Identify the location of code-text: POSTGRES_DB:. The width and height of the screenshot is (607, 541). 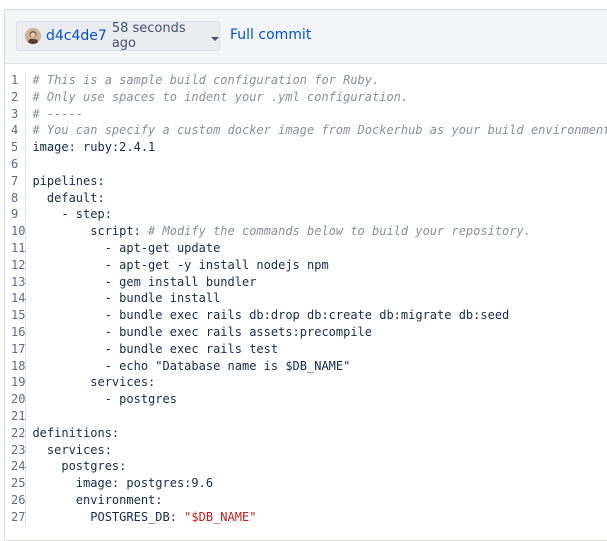
(108, 516).